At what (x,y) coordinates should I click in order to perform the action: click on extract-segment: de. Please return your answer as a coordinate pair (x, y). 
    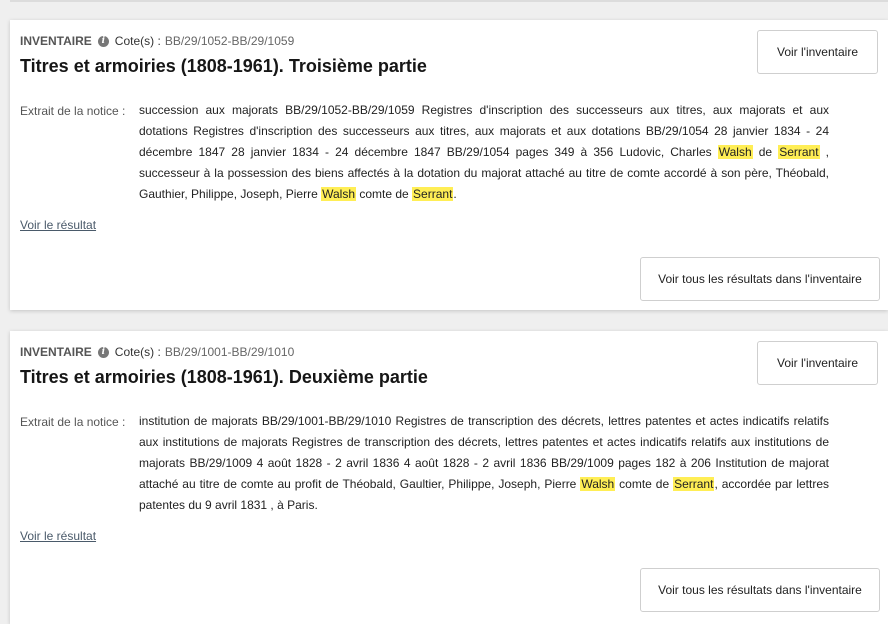
    Looking at the image, I should click on (765, 152).